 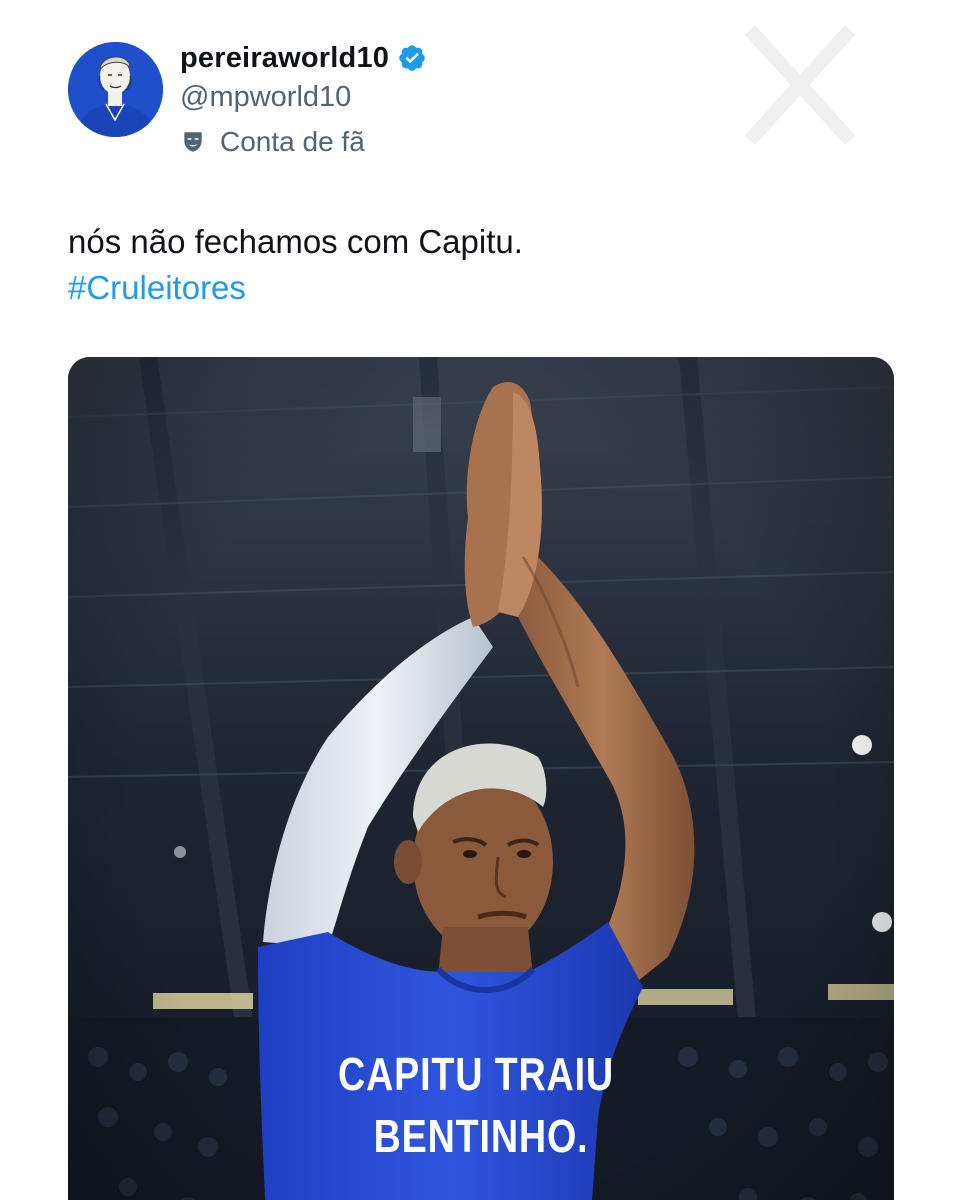 I want to click on author-name-row: pereiraworld10, so click(x=303, y=58).